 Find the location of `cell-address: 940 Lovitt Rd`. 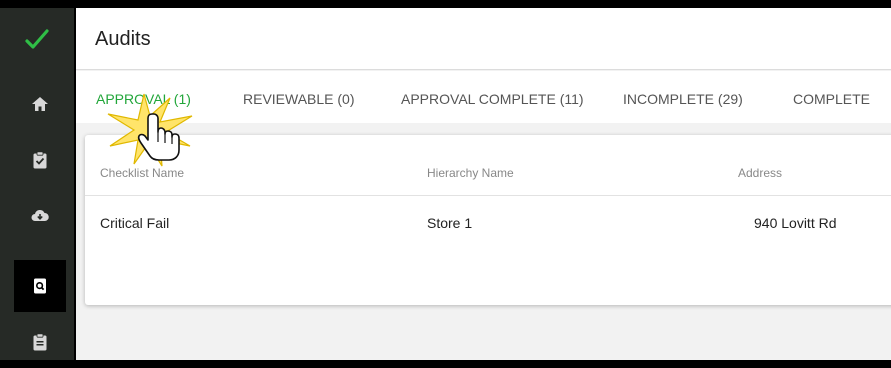

cell-address: 940 Lovitt Rd is located at coordinates (795, 223).